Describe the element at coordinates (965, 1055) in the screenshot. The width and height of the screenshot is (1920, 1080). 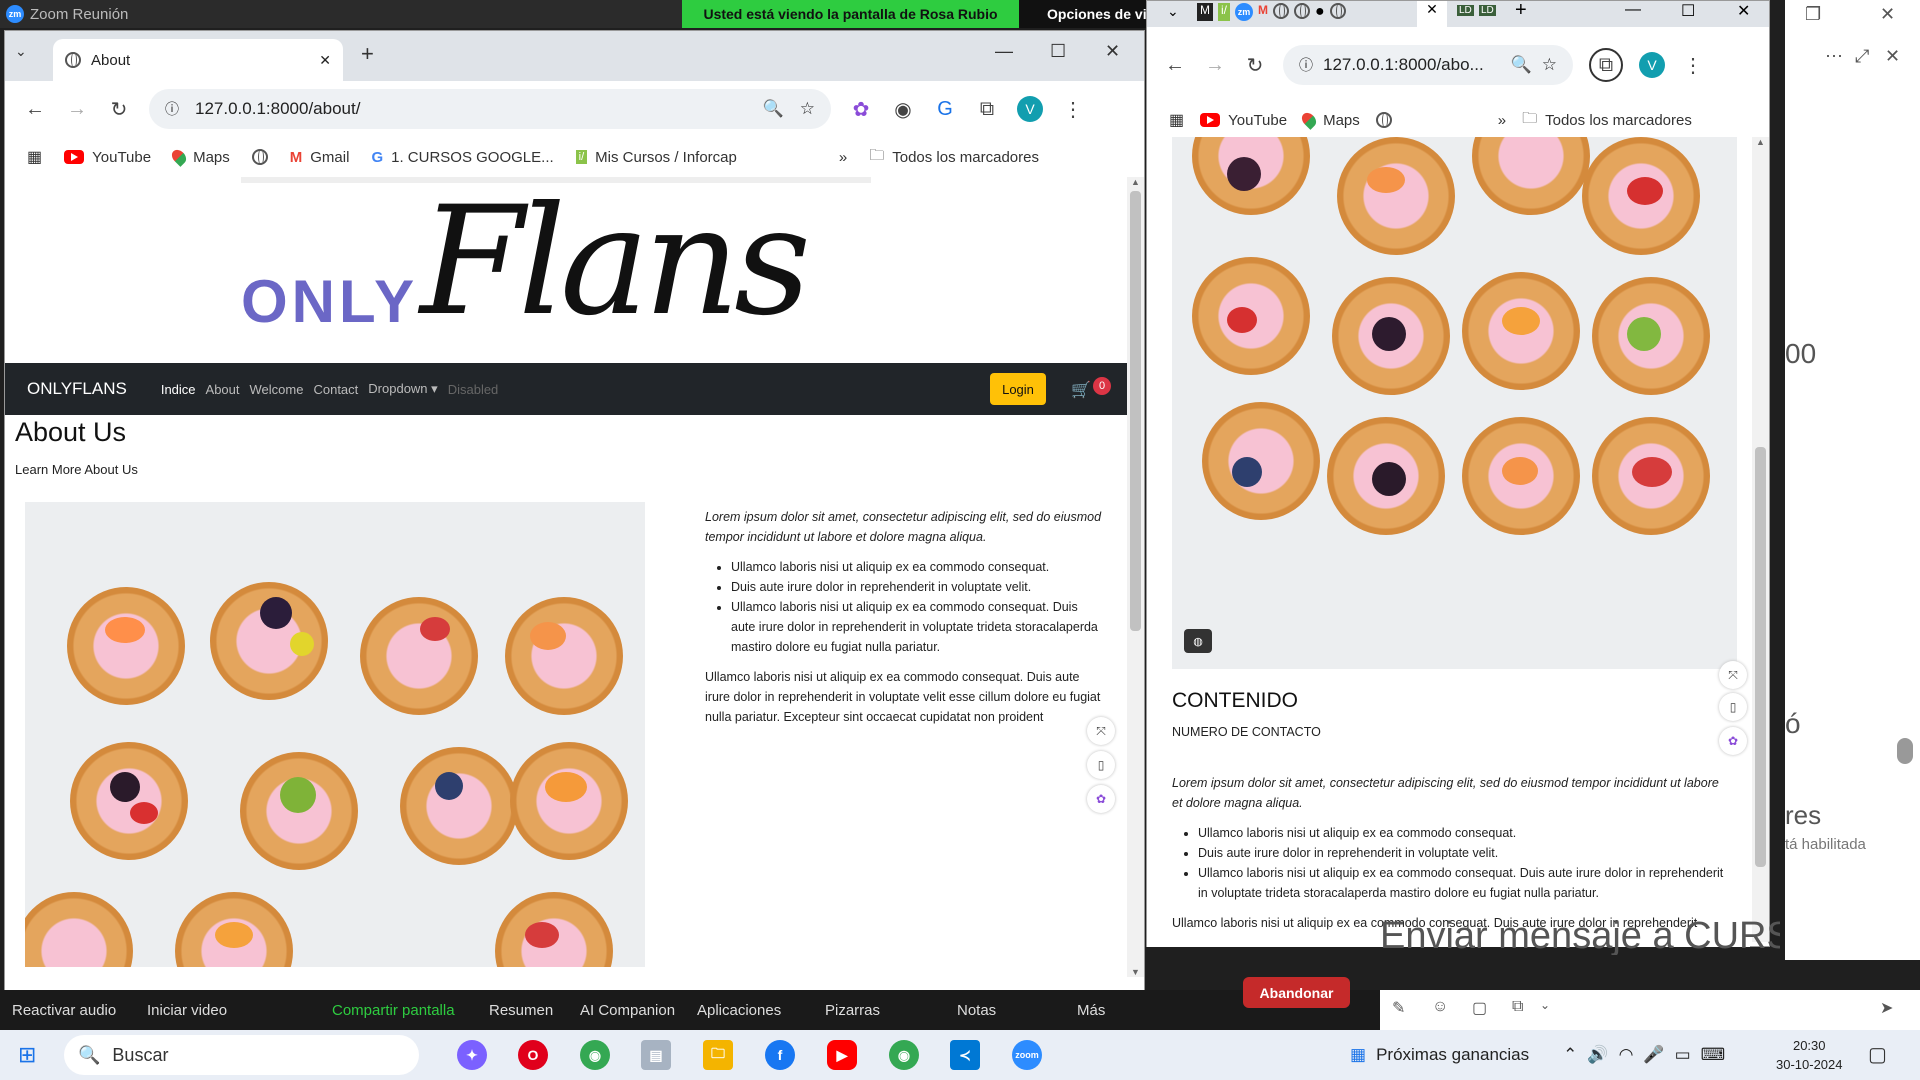
I see `vscode-icon: ≺` at that location.